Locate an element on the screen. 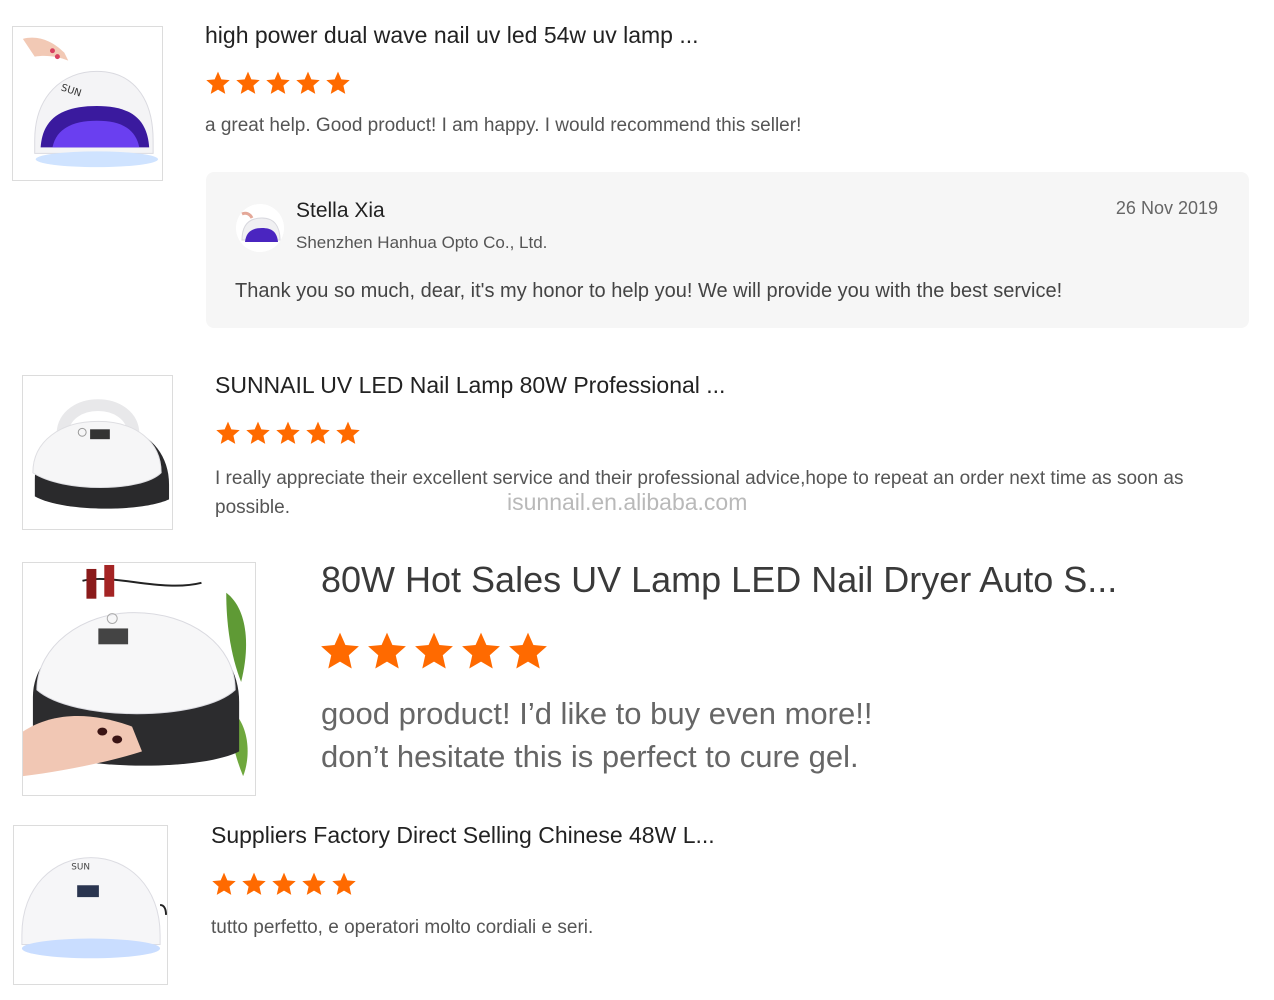  seller-name: Stella Xia is located at coordinates (340, 210).